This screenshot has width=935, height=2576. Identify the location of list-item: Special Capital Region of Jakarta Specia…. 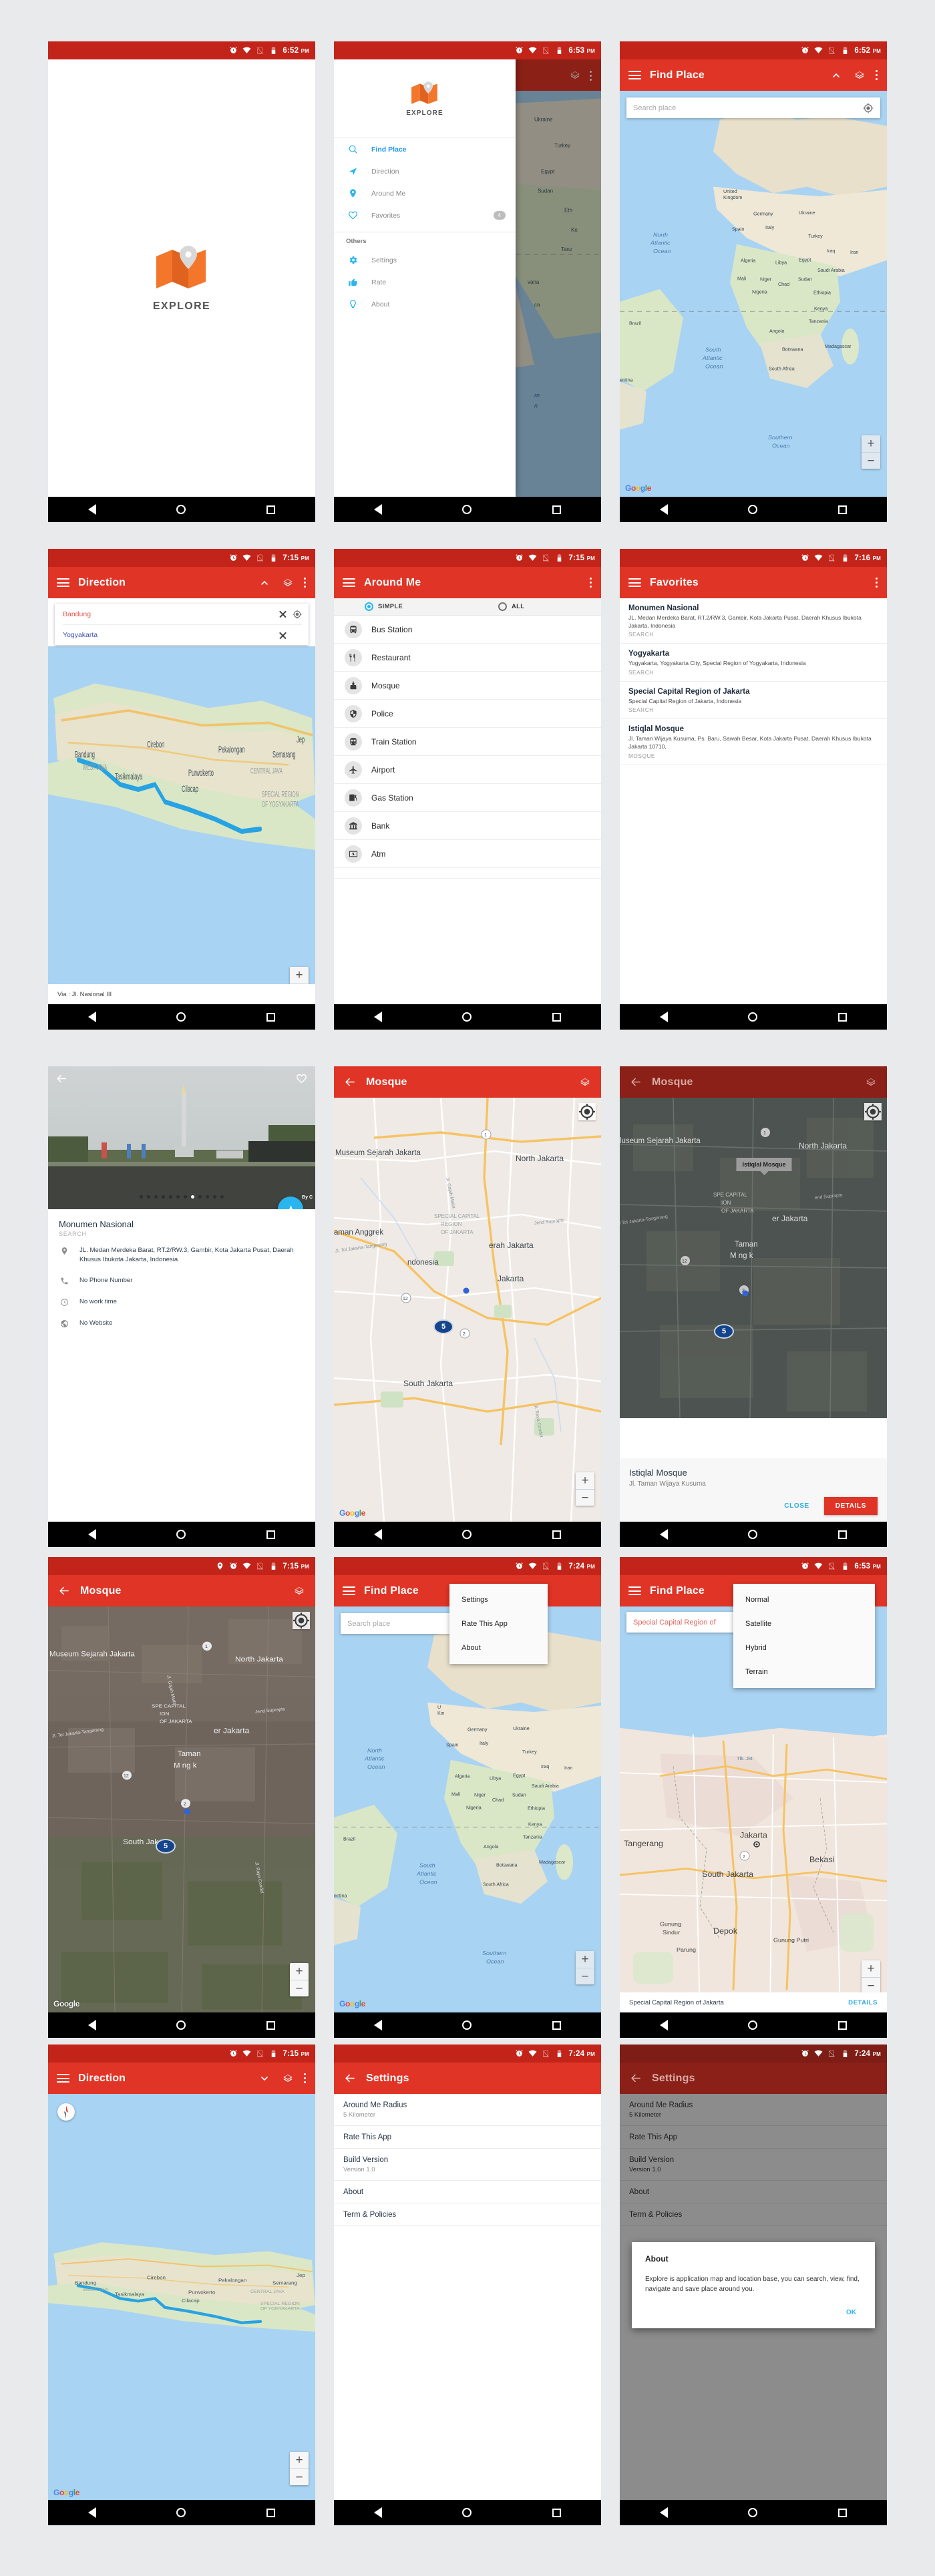
(753, 701).